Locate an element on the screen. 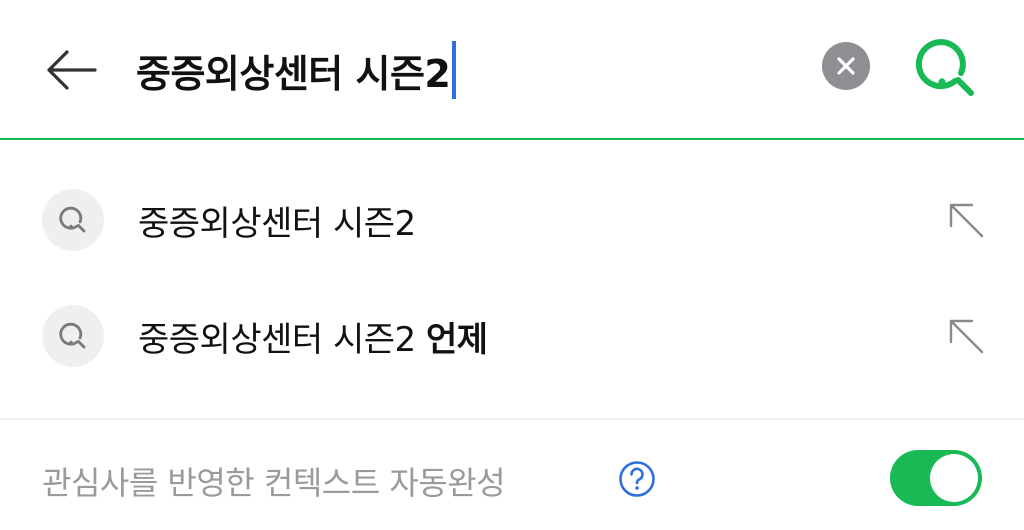 This screenshot has height=530, width=1024. context-autocomplete-label: 관심사를 반영한 컨텍스트 자동완성 is located at coordinates (274, 483).